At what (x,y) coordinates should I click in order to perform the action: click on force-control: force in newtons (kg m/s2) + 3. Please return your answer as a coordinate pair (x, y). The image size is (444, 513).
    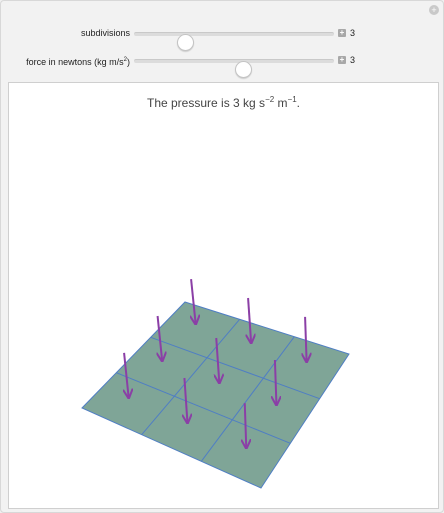
    Looking at the image, I should click on (222, 64).